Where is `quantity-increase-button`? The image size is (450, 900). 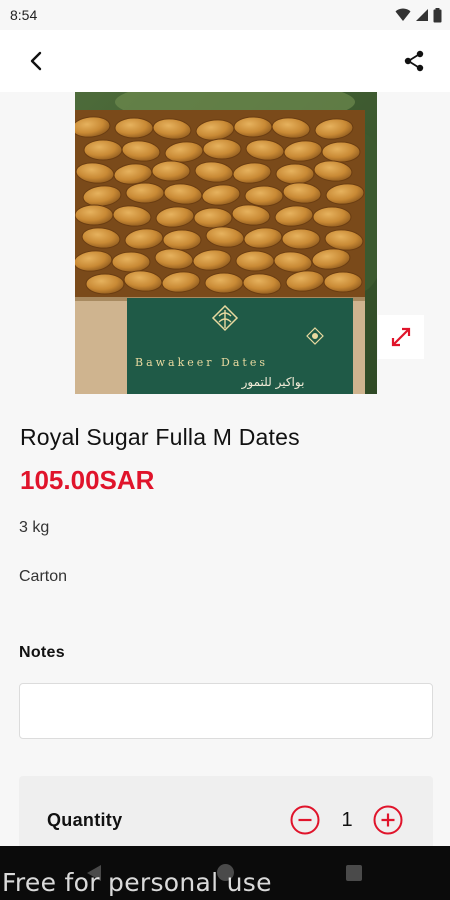 quantity-increase-button is located at coordinates (388, 820).